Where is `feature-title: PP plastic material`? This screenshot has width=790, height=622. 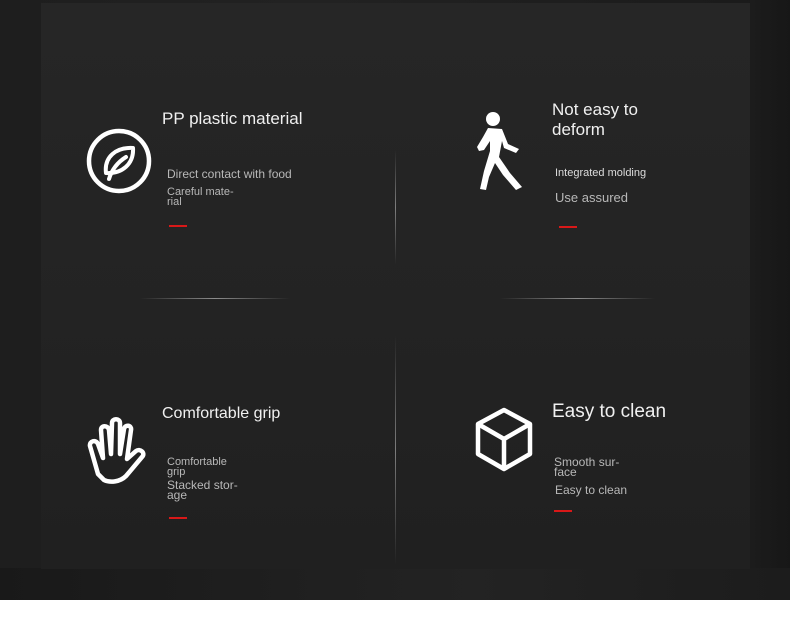
feature-title: PP plastic material is located at coordinates (232, 118).